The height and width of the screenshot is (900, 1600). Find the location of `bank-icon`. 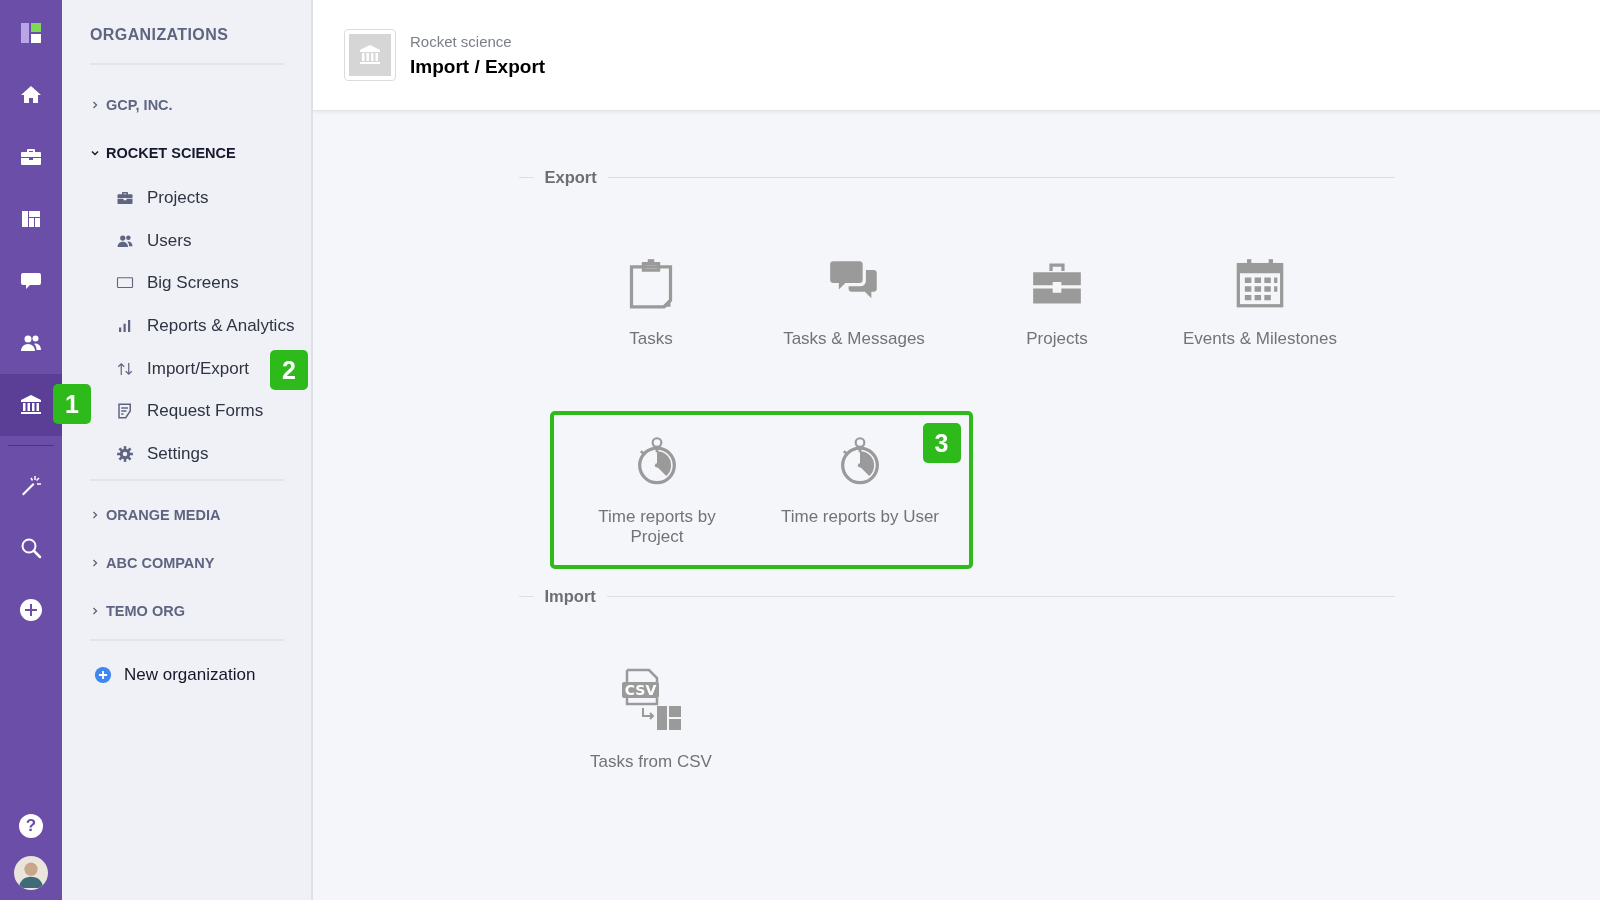

bank-icon is located at coordinates (31, 405).